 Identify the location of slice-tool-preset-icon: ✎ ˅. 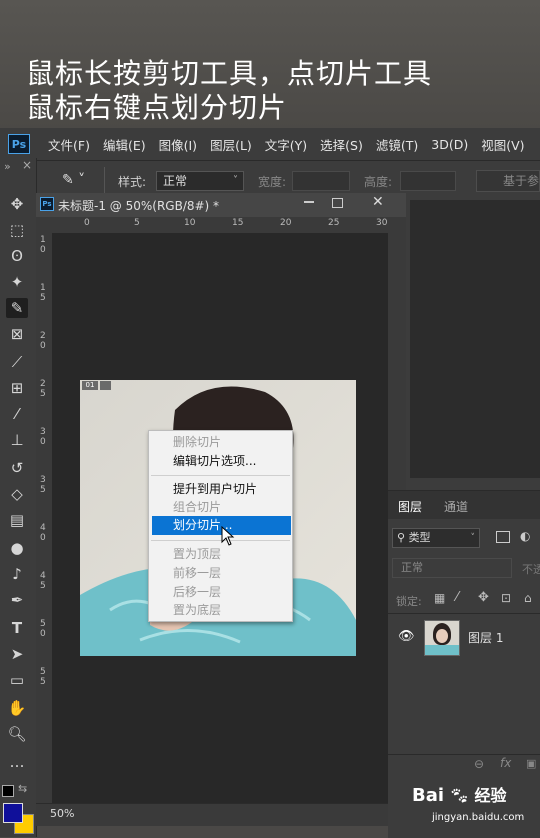
(80, 180).